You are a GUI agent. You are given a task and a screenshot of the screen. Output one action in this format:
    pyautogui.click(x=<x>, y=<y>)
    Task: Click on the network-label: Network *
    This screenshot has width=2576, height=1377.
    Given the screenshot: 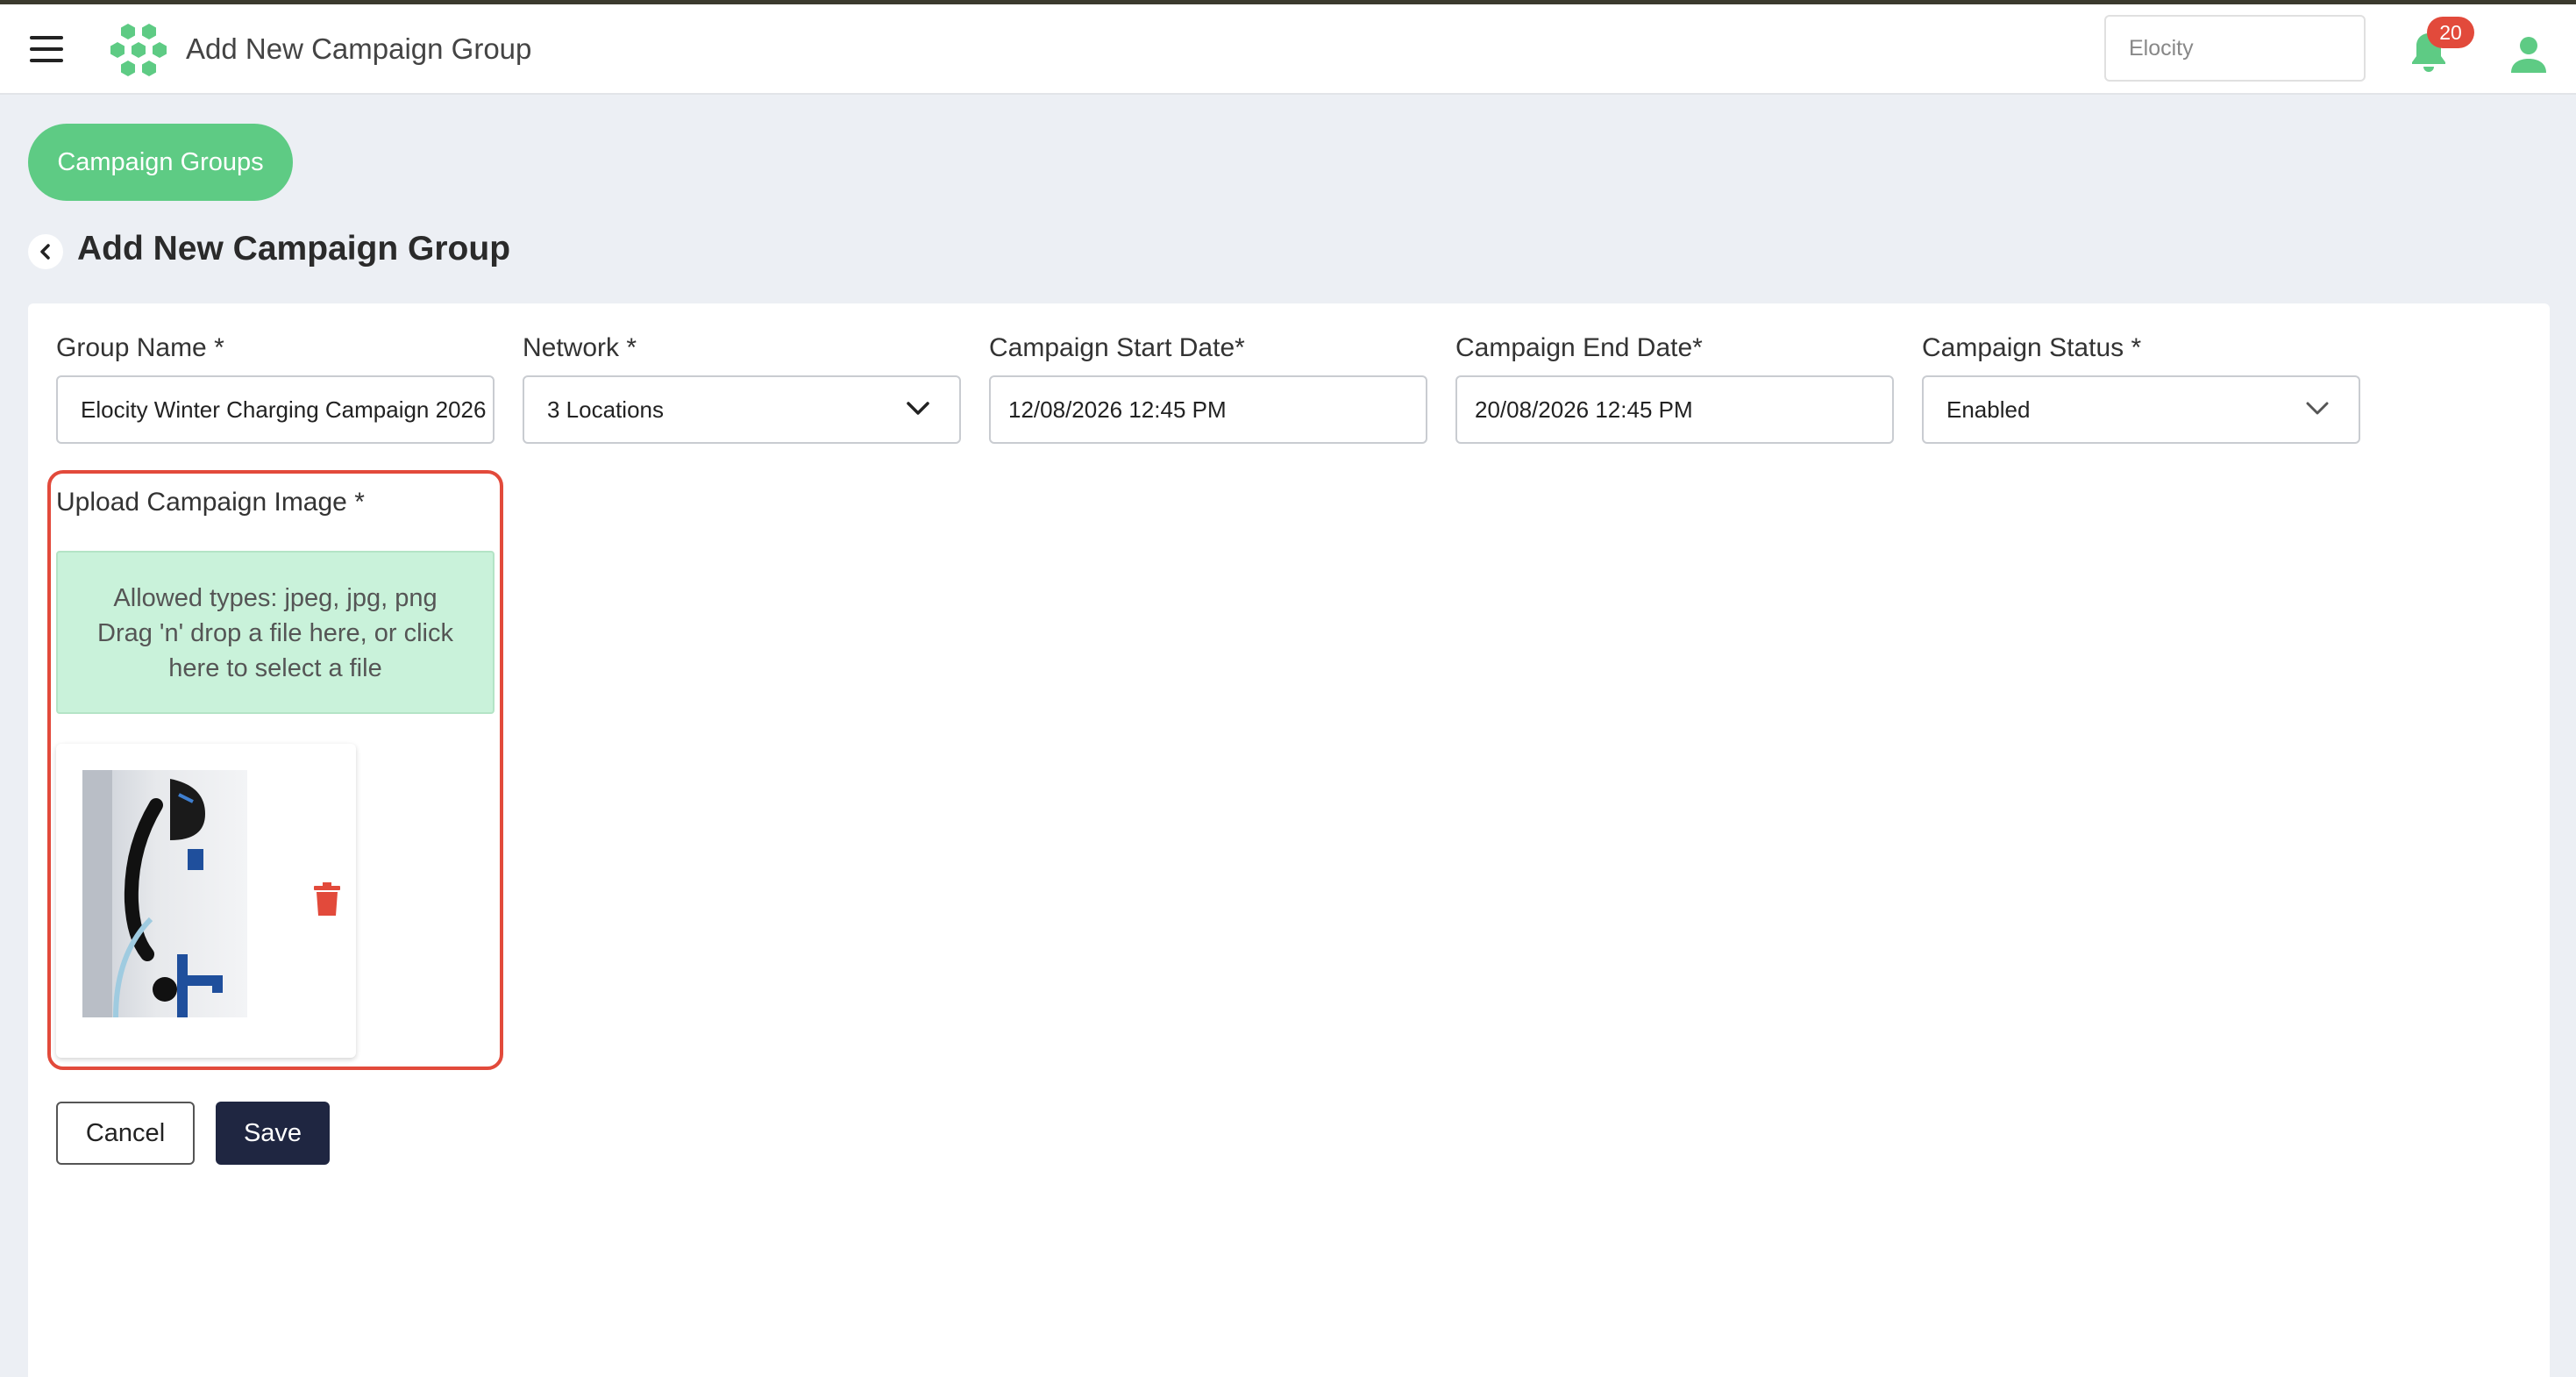 What is the action you would take?
    pyautogui.click(x=580, y=347)
    